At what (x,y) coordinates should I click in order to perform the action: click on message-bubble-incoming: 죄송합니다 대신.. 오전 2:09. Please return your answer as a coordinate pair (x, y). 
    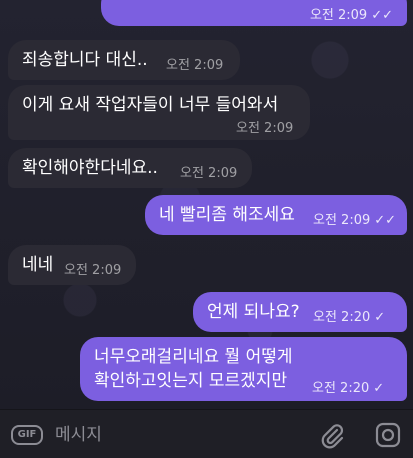
    Looking at the image, I should click on (124, 60).